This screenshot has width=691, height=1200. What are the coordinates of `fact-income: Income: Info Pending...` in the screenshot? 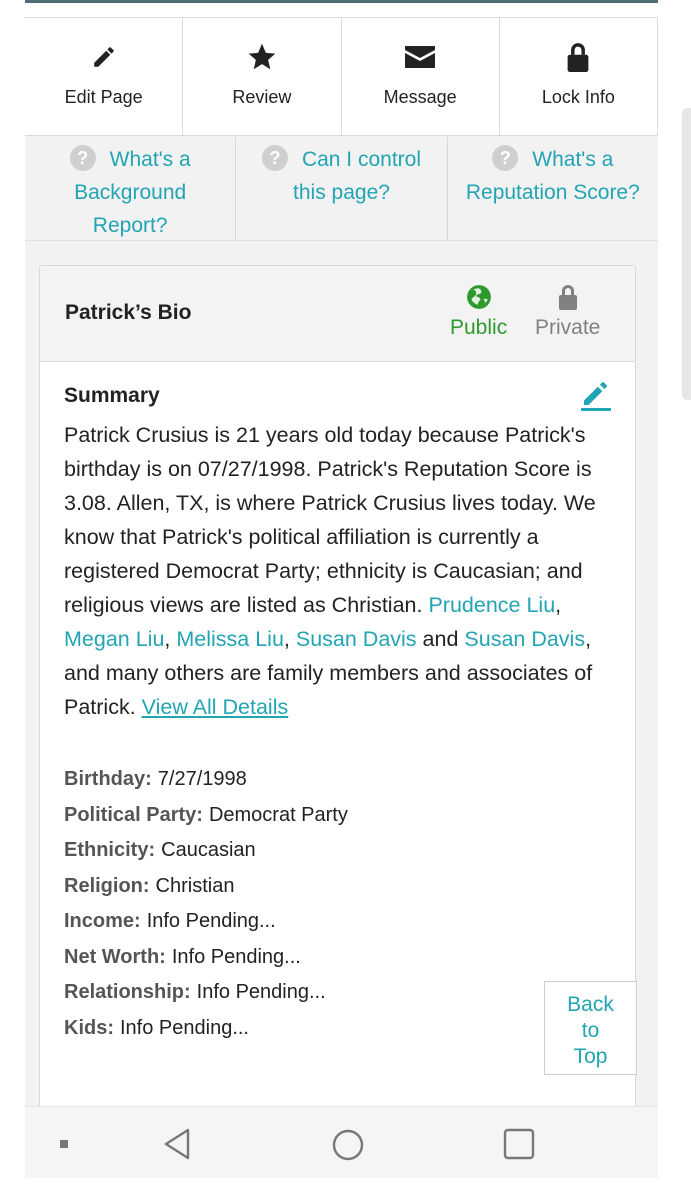 It's located at (337, 922).